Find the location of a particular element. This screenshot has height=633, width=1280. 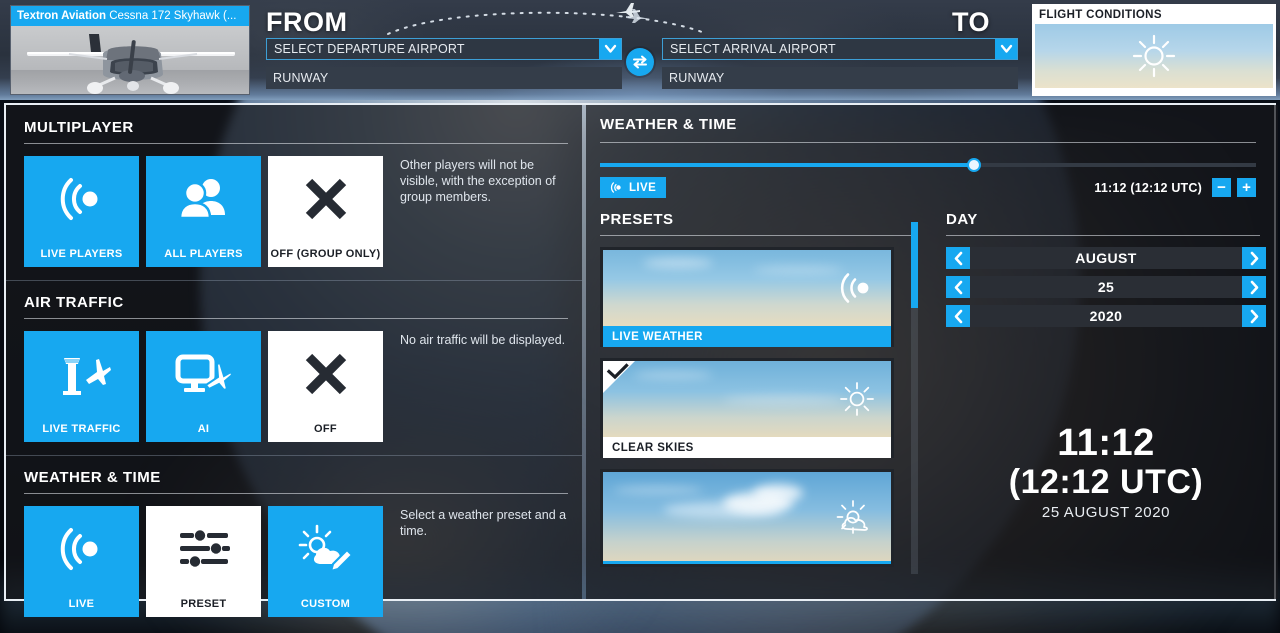

live-weather-toggle: LIVE is located at coordinates (633, 187).